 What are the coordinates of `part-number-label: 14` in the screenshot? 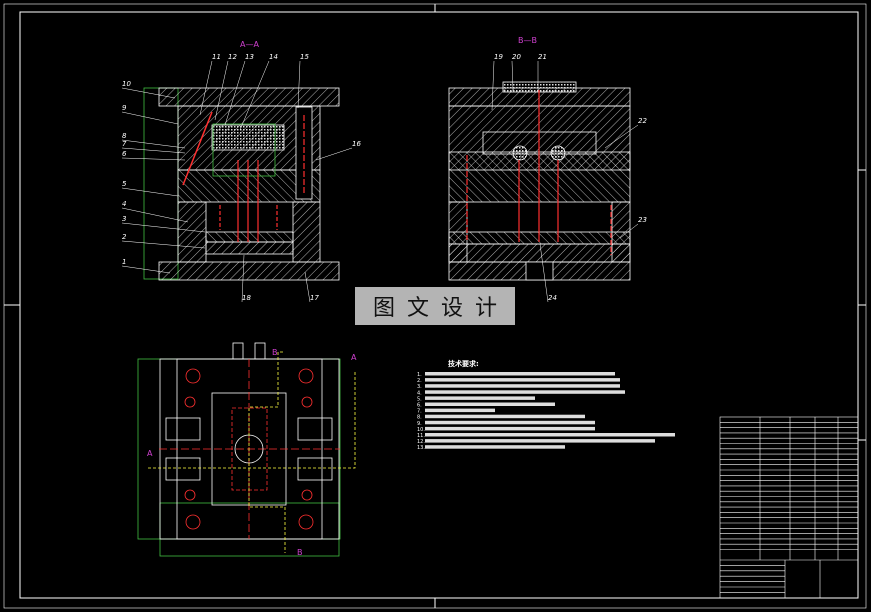 It's located at (273, 57).